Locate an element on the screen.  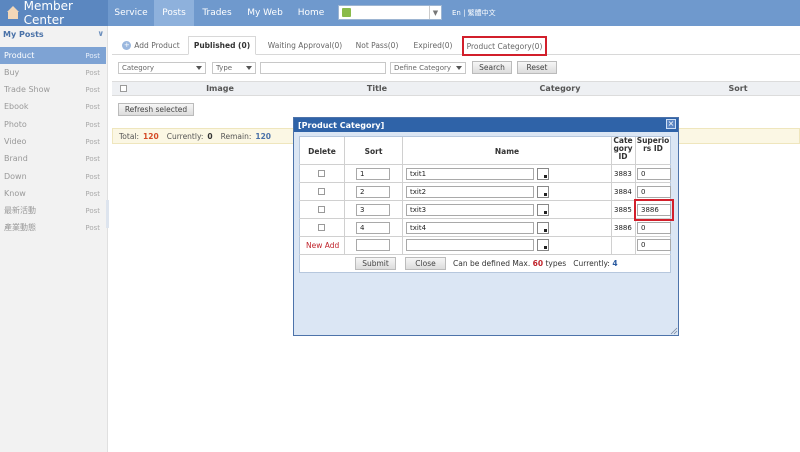
tab-expired: Expired(0) is located at coordinates (433, 45).